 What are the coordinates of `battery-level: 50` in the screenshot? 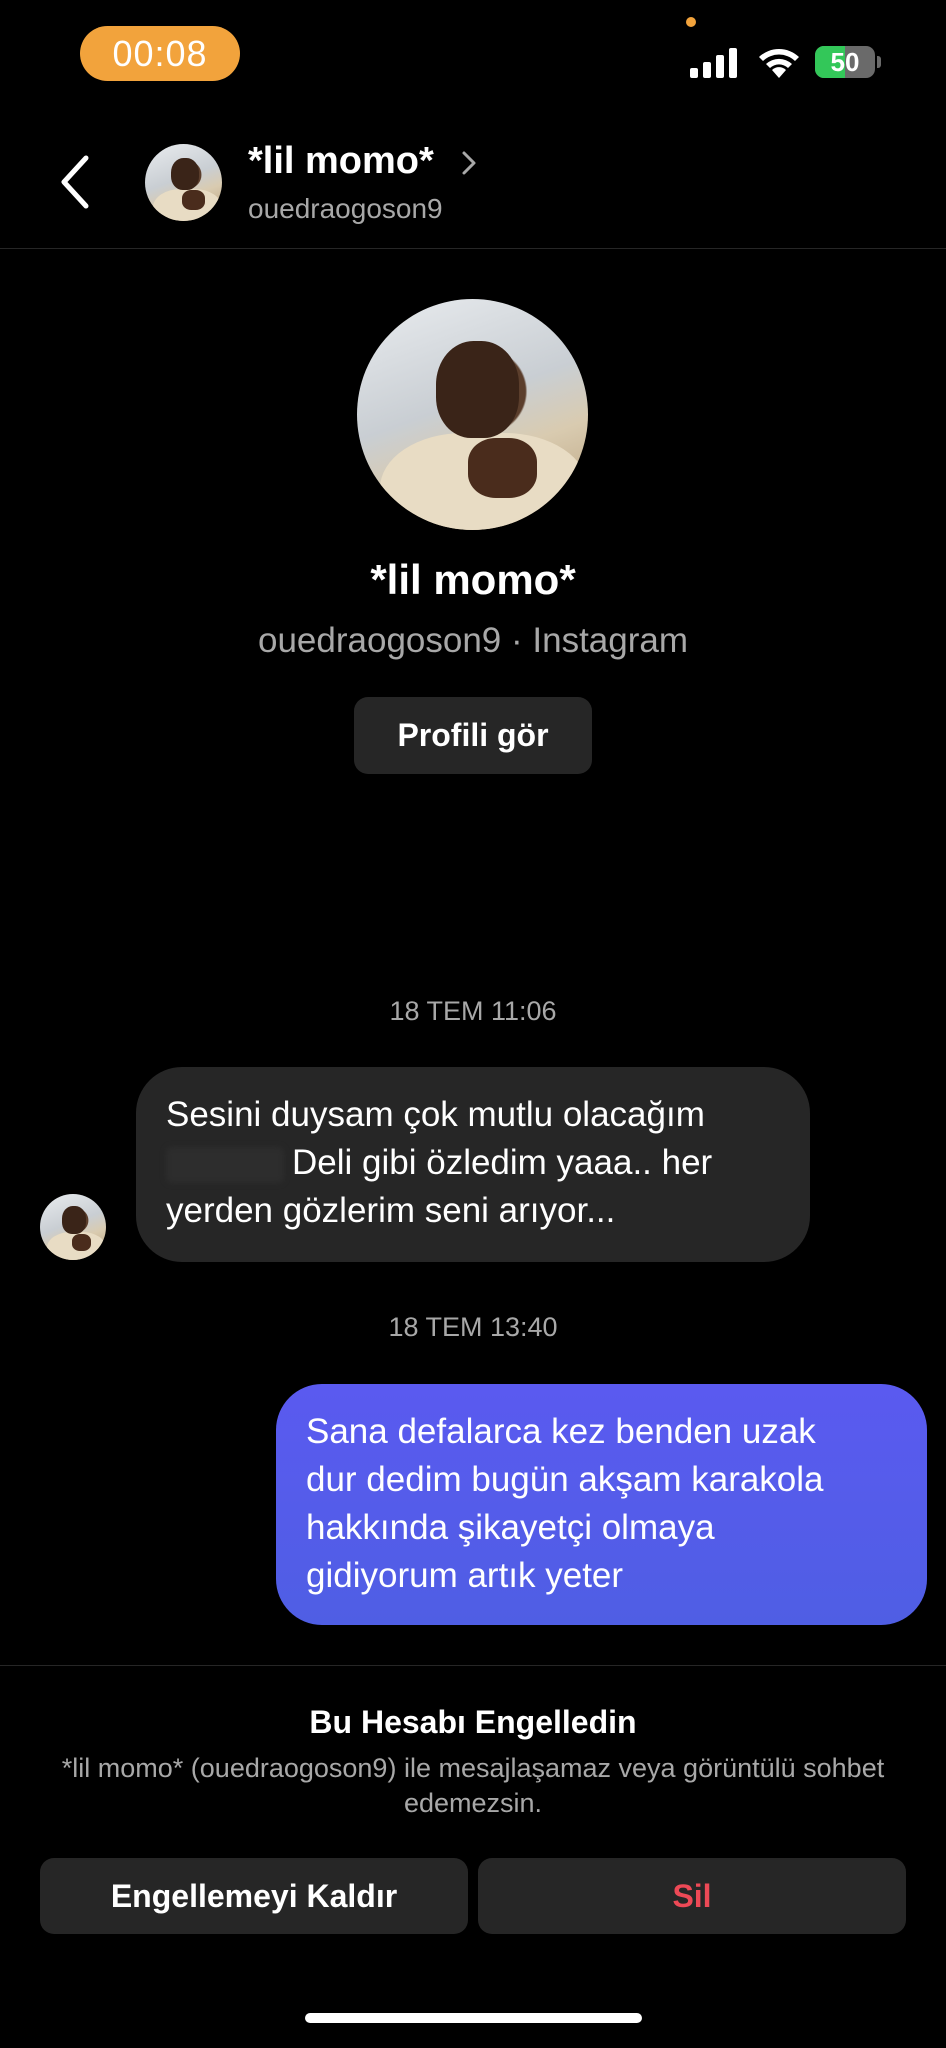 It's located at (845, 62).